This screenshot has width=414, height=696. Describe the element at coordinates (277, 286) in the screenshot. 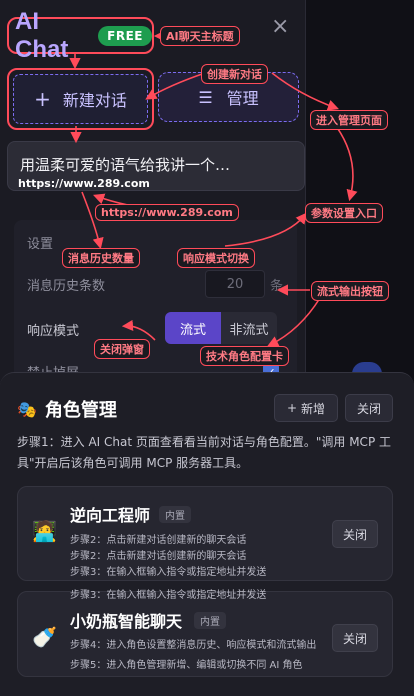

I see `history-count-unit: 条` at that location.